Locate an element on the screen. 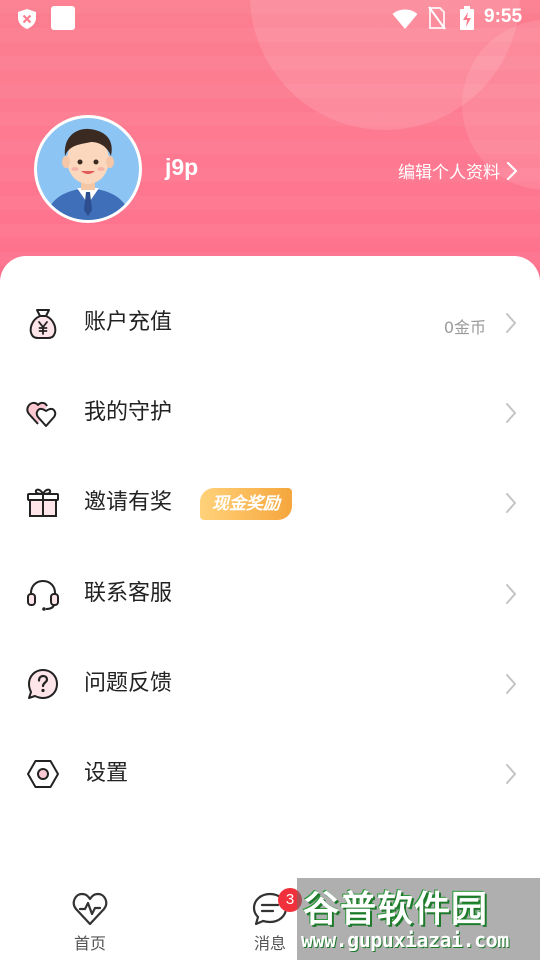 This screenshot has width=540, height=960. username: j9p is located at coordinates (182, 167).